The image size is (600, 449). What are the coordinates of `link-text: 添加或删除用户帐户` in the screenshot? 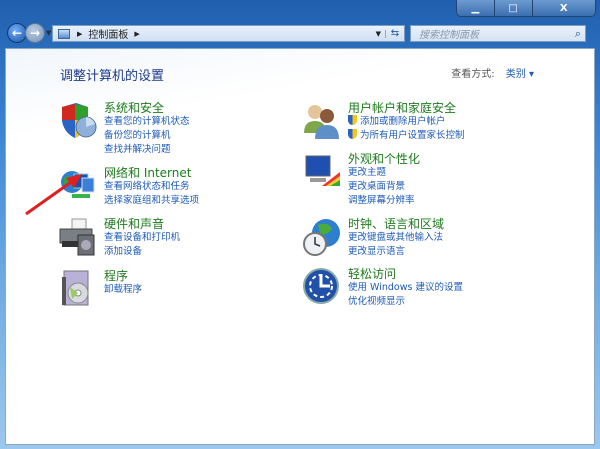 It's located at (403, 121).